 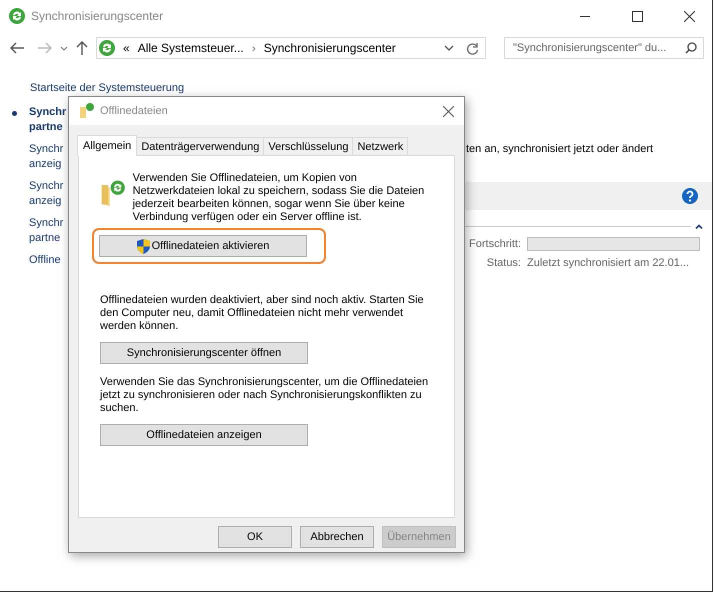 I want to click on address-bar: « Alle Systemsteuer... › Synchronisierungscenter, so click(x=291, y=48).